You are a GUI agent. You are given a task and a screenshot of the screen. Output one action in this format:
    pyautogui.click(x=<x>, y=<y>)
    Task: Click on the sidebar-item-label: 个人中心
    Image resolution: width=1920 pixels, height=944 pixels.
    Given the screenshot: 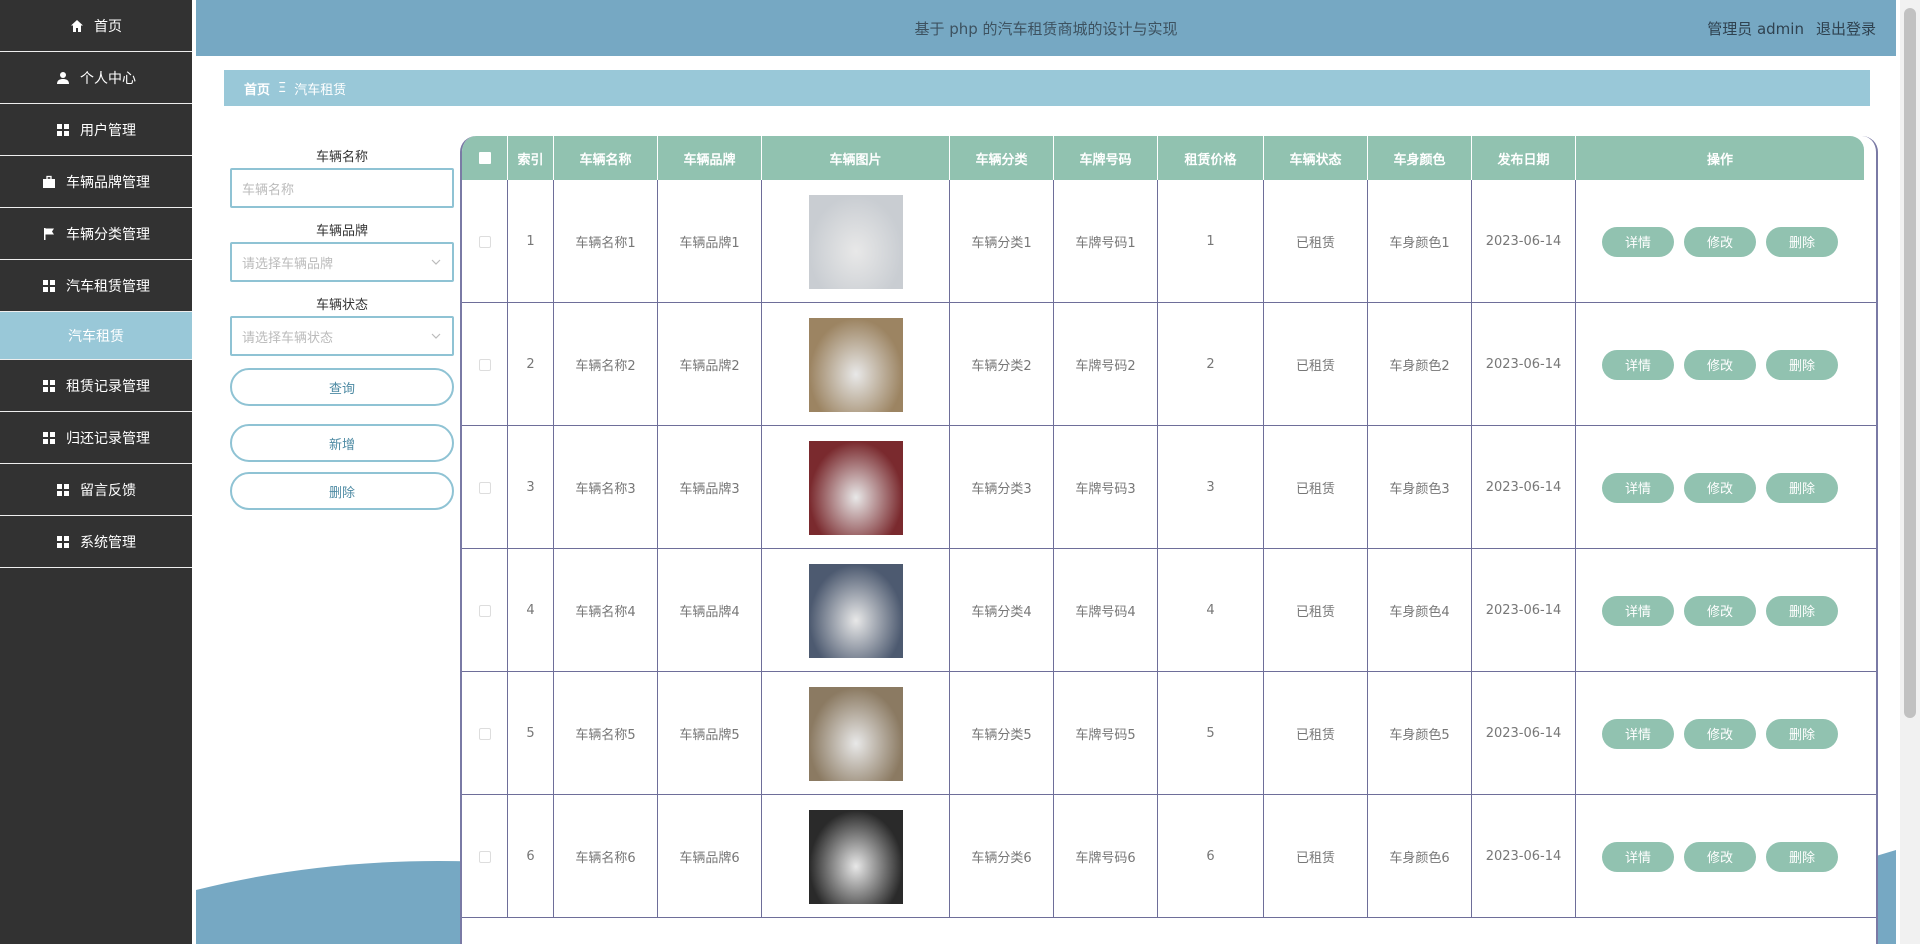 What is the action you would take?
    pyautogui.click(x=108, y=78)
    